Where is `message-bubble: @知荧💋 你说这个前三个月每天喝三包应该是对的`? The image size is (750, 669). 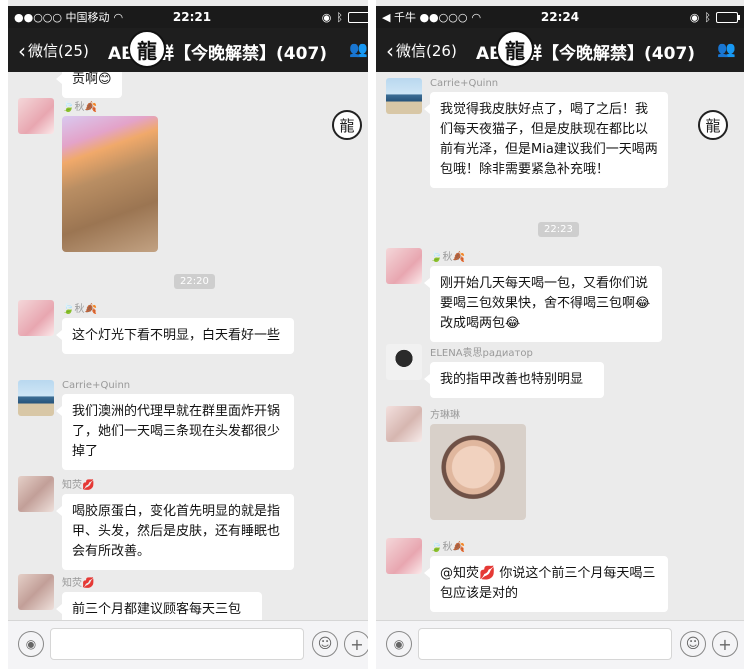 message-bubble: @知荧💋 你说这个前三个月每天喝三包应该是对的 is located at coordinates (546, 584).